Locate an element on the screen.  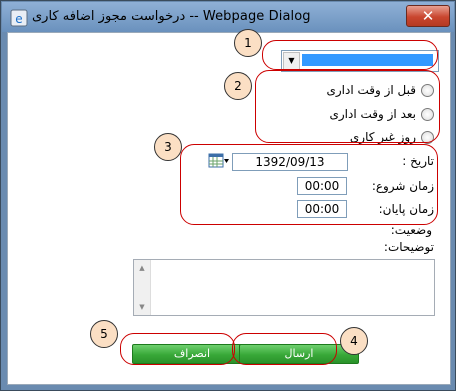
scrollbar: ▲ ▼ is located at coordinates (142, 287).